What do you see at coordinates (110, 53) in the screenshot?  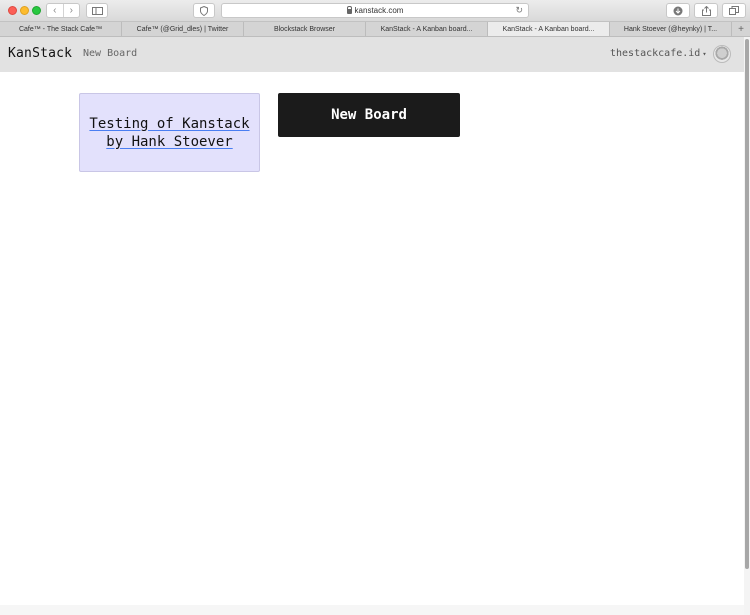 I see `nav-new-board-link: New Board` at bounding box center [110, 53].